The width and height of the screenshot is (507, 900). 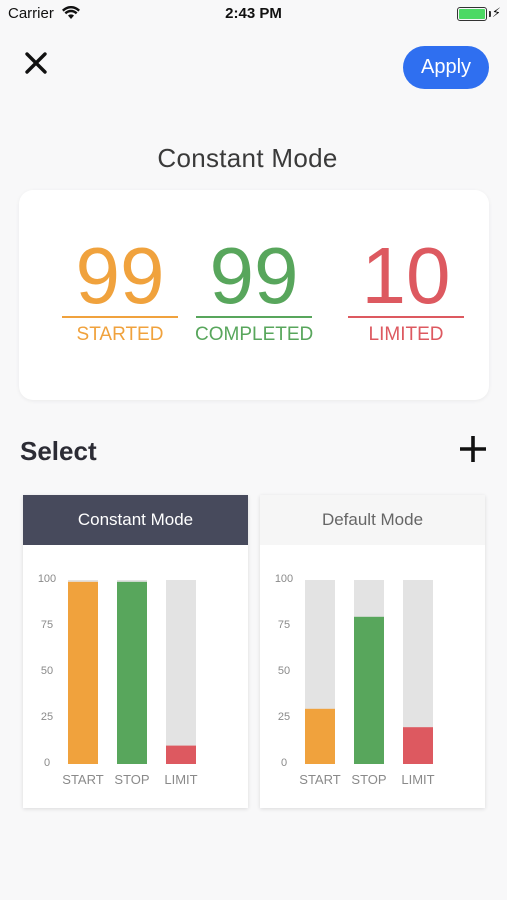 What do you see at coordinates (120, 334) in the screenshot?
I see `stat-started-label: STARTED` at bounding box center [120, 334].